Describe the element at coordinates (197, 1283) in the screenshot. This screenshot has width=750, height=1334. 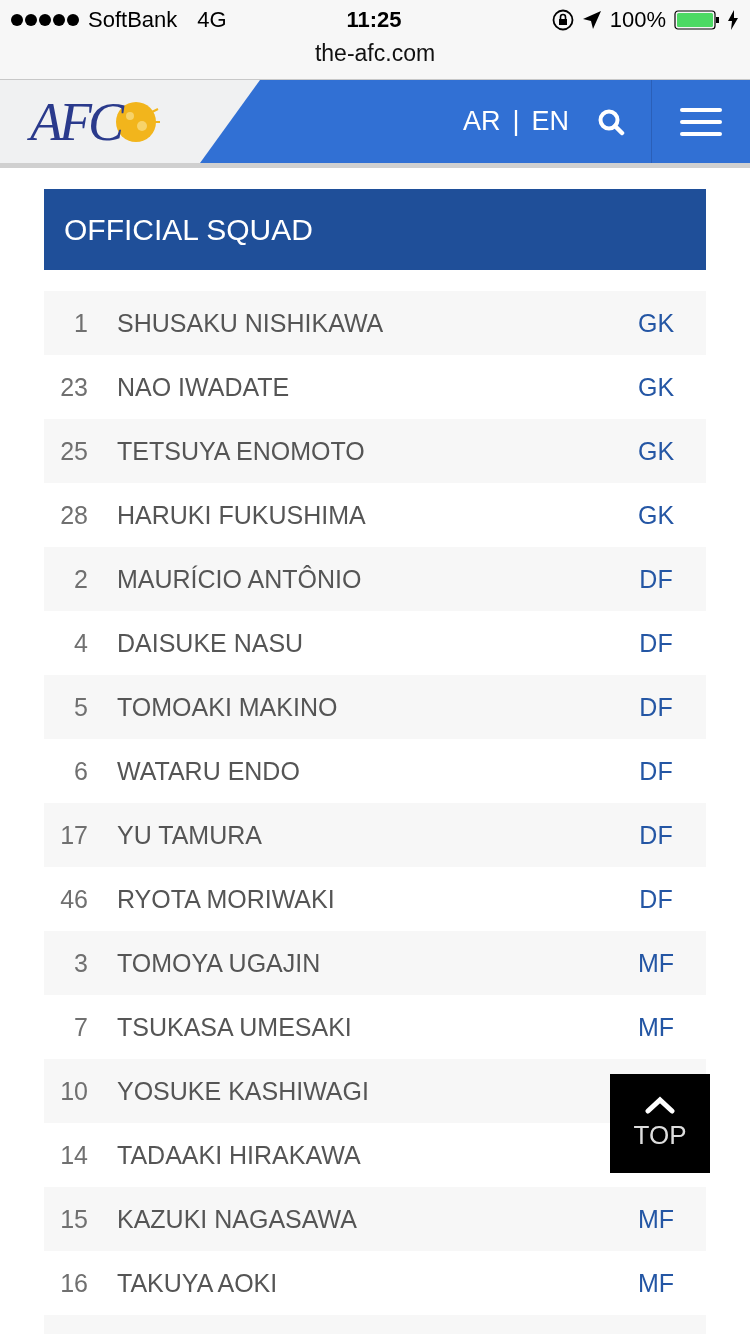
I see `player-name: TAKUYA AOKI` at that location.